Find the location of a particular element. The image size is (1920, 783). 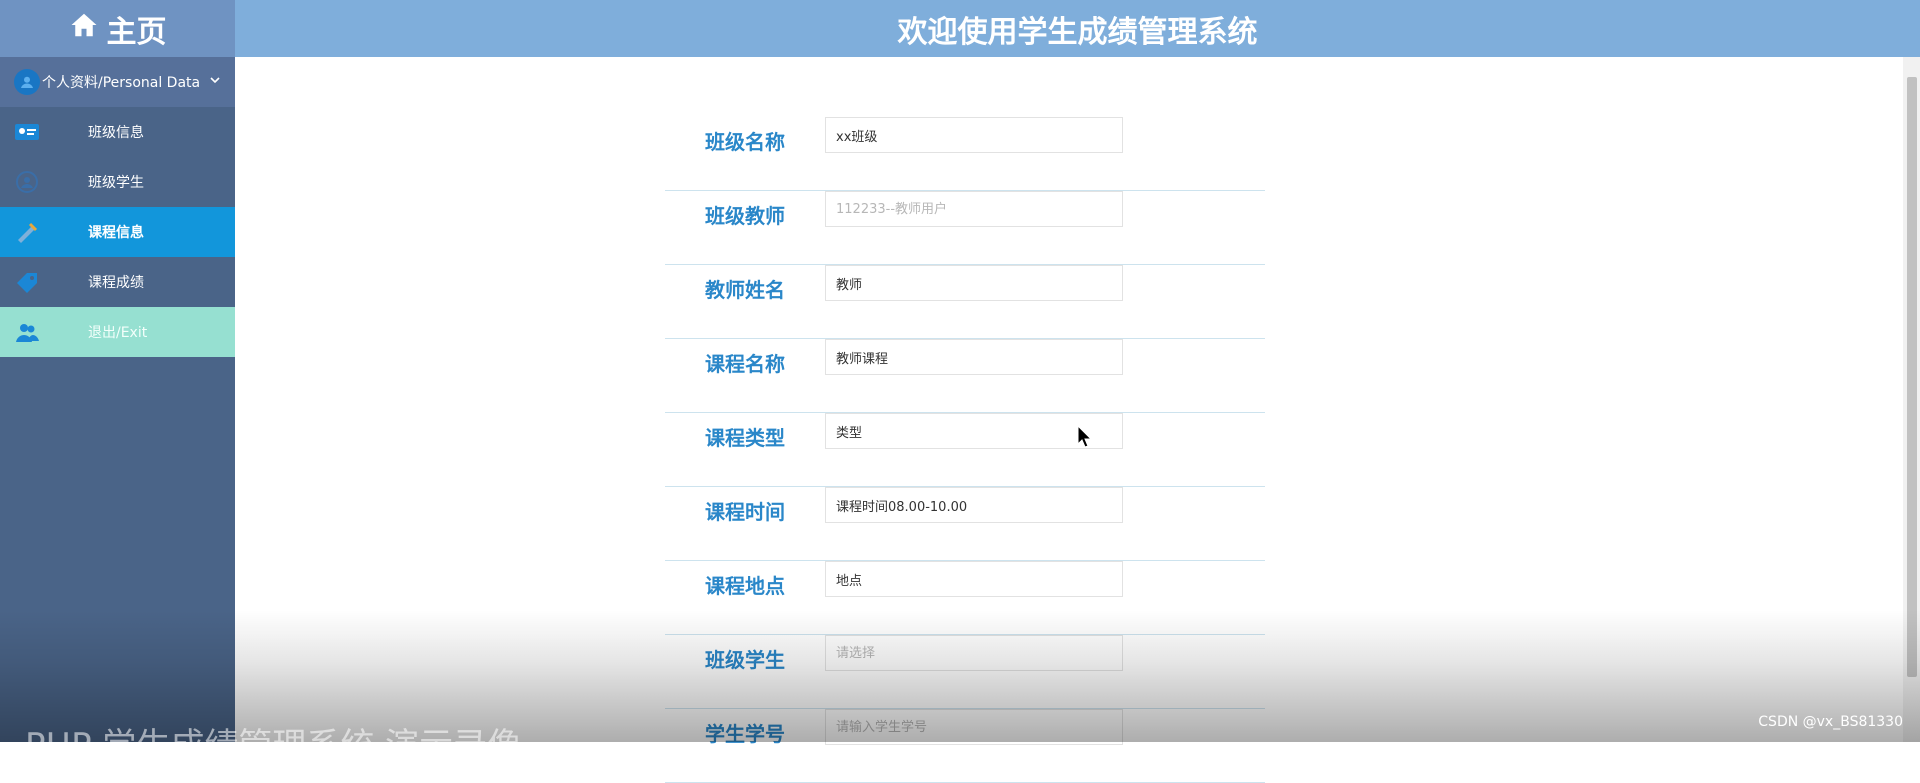

brand-label: 主页 is located at coordinates (136, 32).